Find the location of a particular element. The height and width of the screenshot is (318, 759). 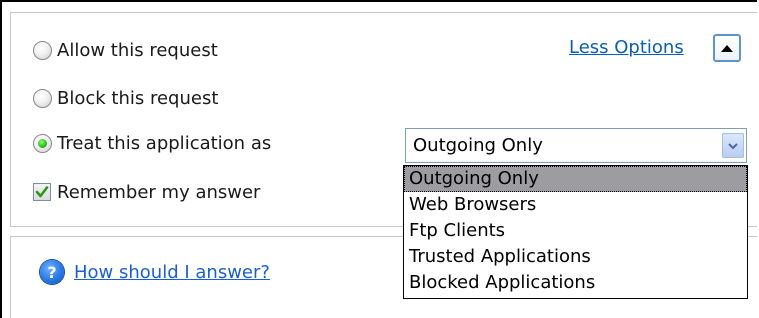

collapse-button is located at coordinates (727, 48).